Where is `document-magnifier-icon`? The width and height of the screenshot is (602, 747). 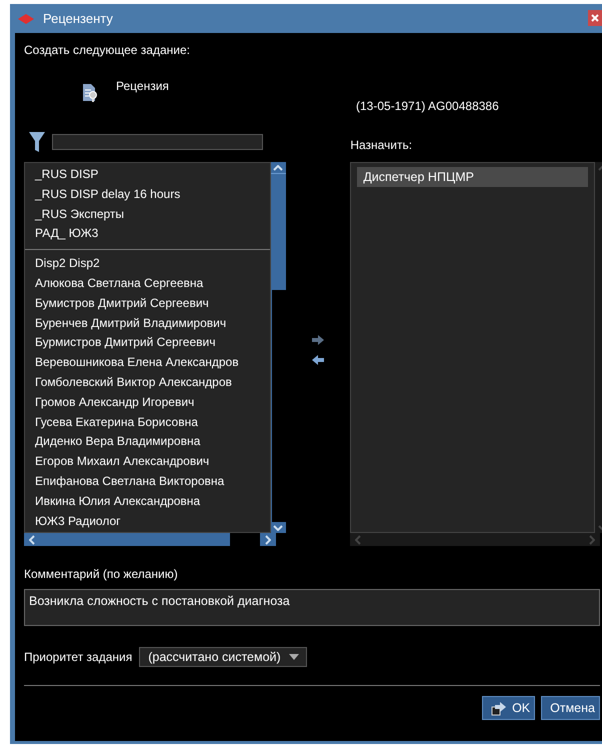 document-magnifier-icon is located at coordinates (90, 93).